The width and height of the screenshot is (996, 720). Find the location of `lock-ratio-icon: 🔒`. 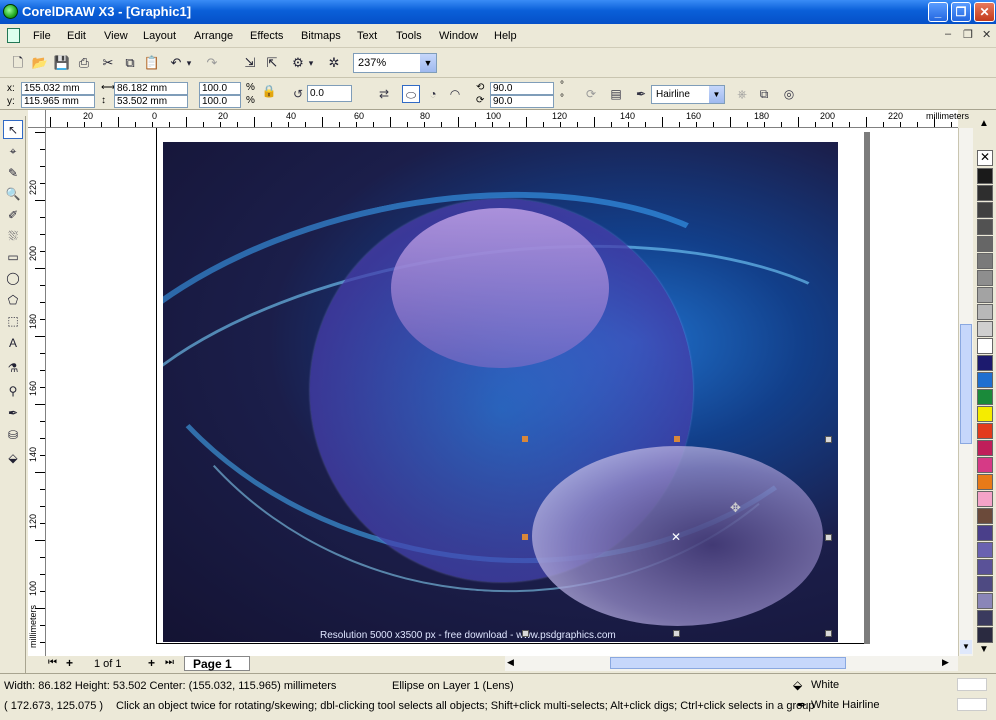

lock-ratio-icon: 🔒 is located at coordinates (269, 91).